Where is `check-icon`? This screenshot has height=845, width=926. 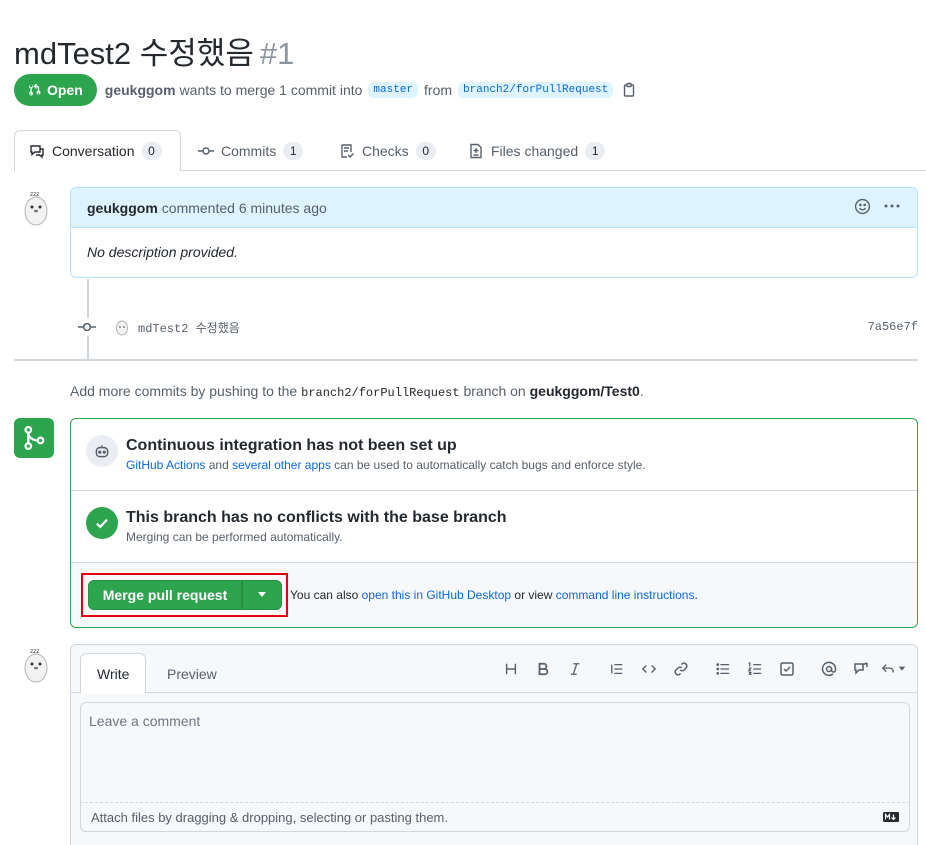 check-icon is located at coordinates (102, 523).